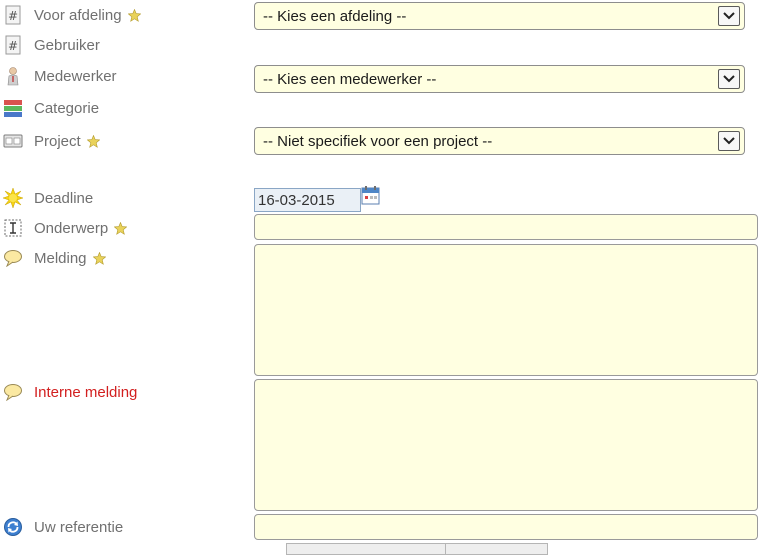 This screenshot has height=555, width=767. Describe the element at coordinates (79, 527) in the screenshot. I see `referentie-label-text: Uw referentie` at that location.